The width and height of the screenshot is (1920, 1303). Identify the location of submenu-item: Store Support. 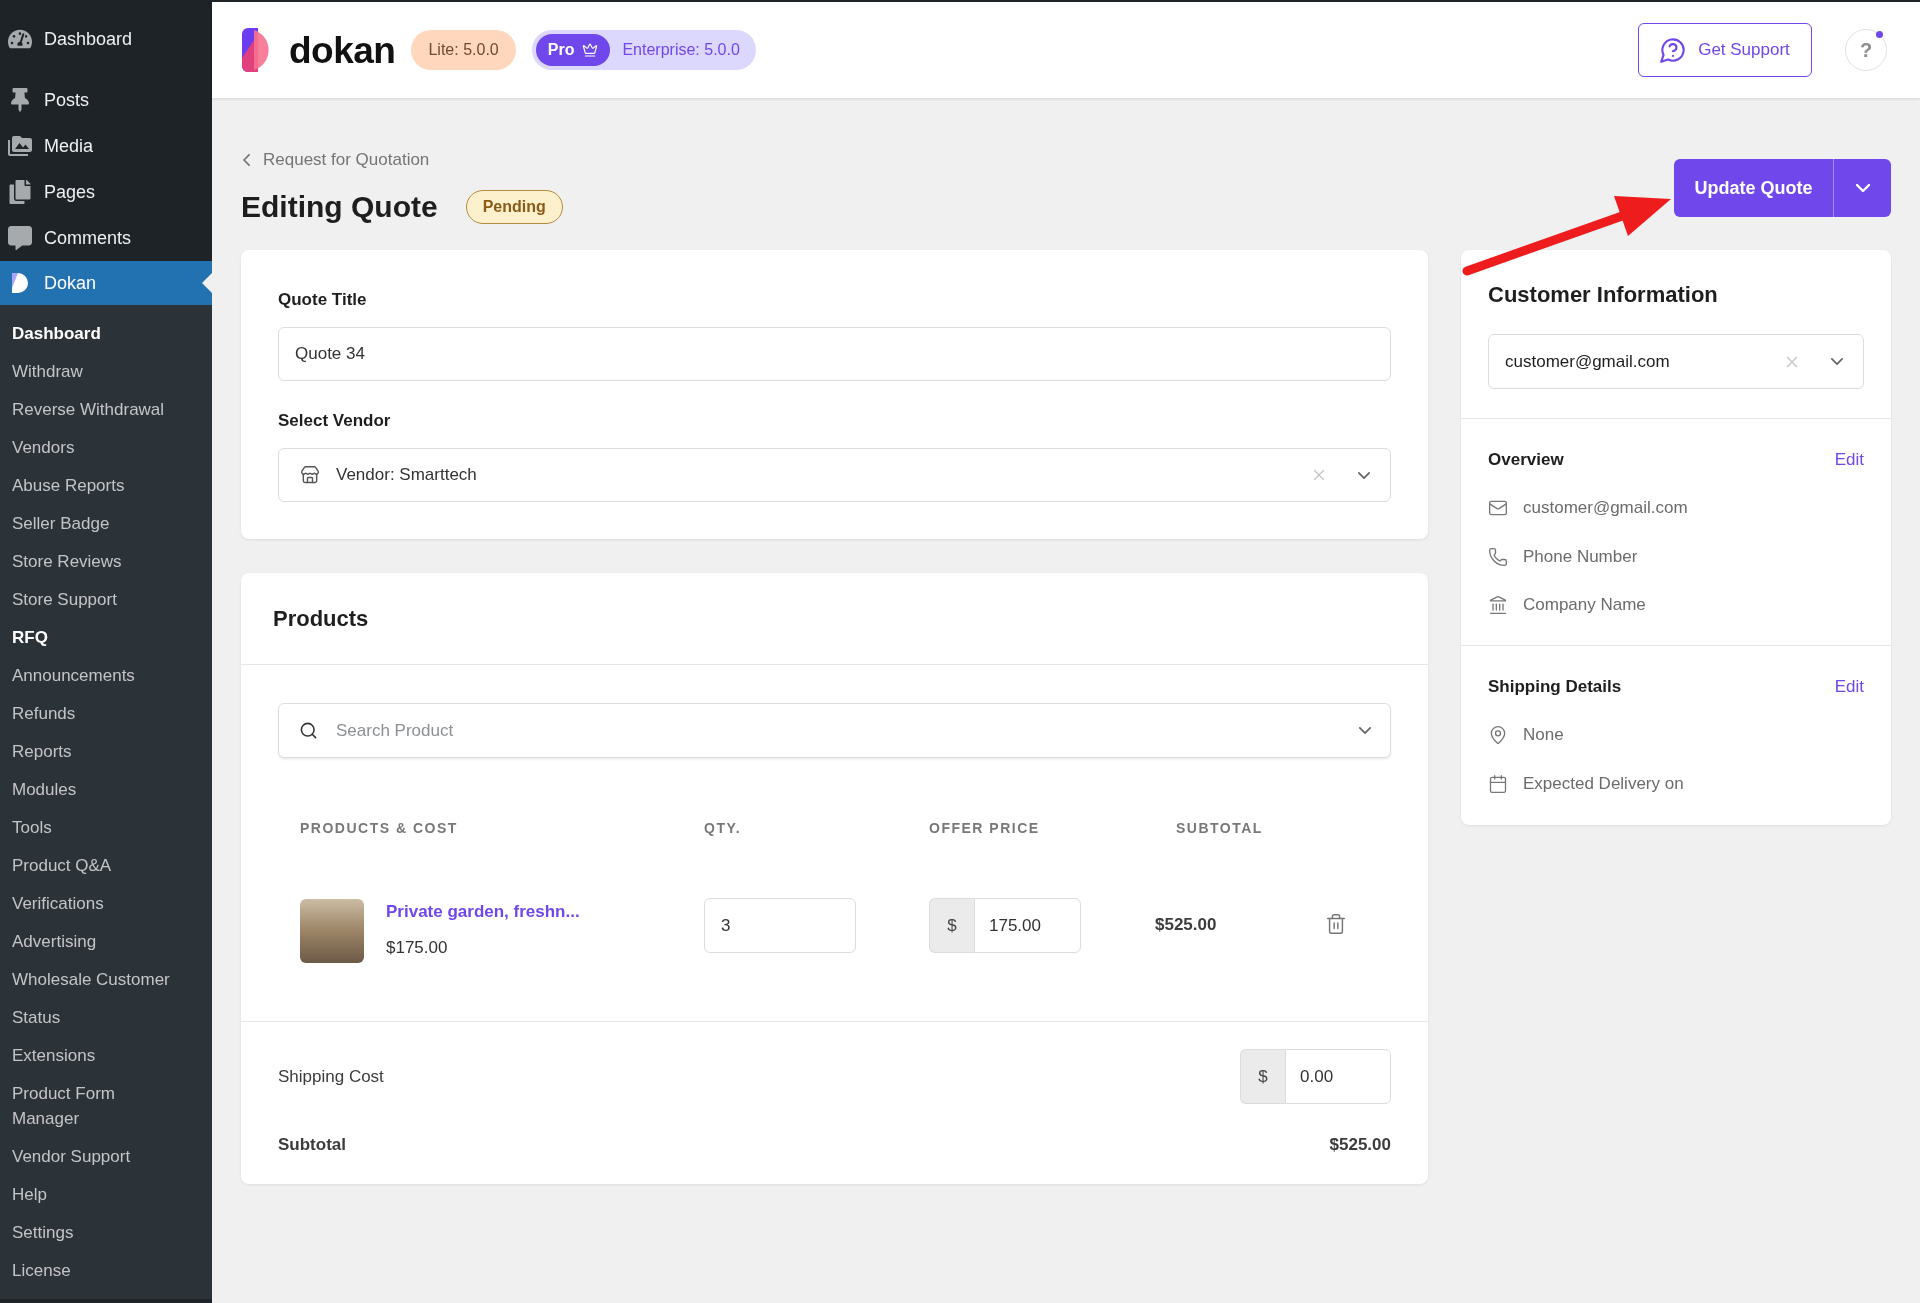
(95, 599).